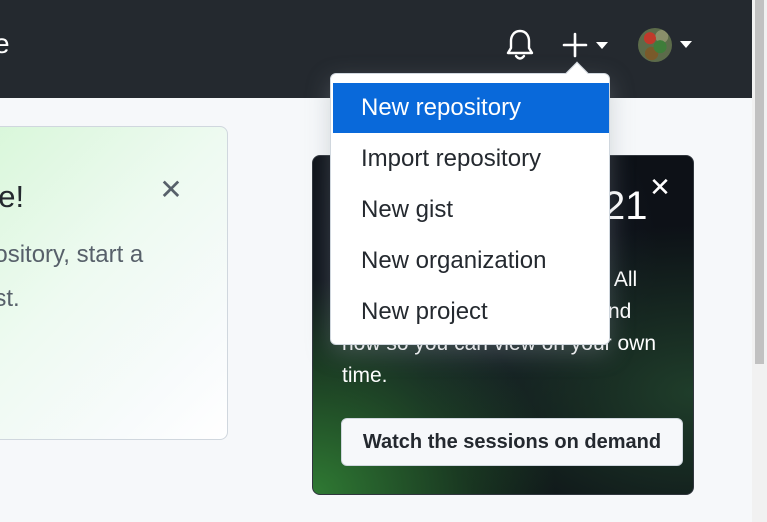 The height and width of the screenshot is (522, 767). What do you see at coordinates (470, 159) in the screenshot?
I see `menu-item-import-repository: Import repository` at bounding box center [470, 159].